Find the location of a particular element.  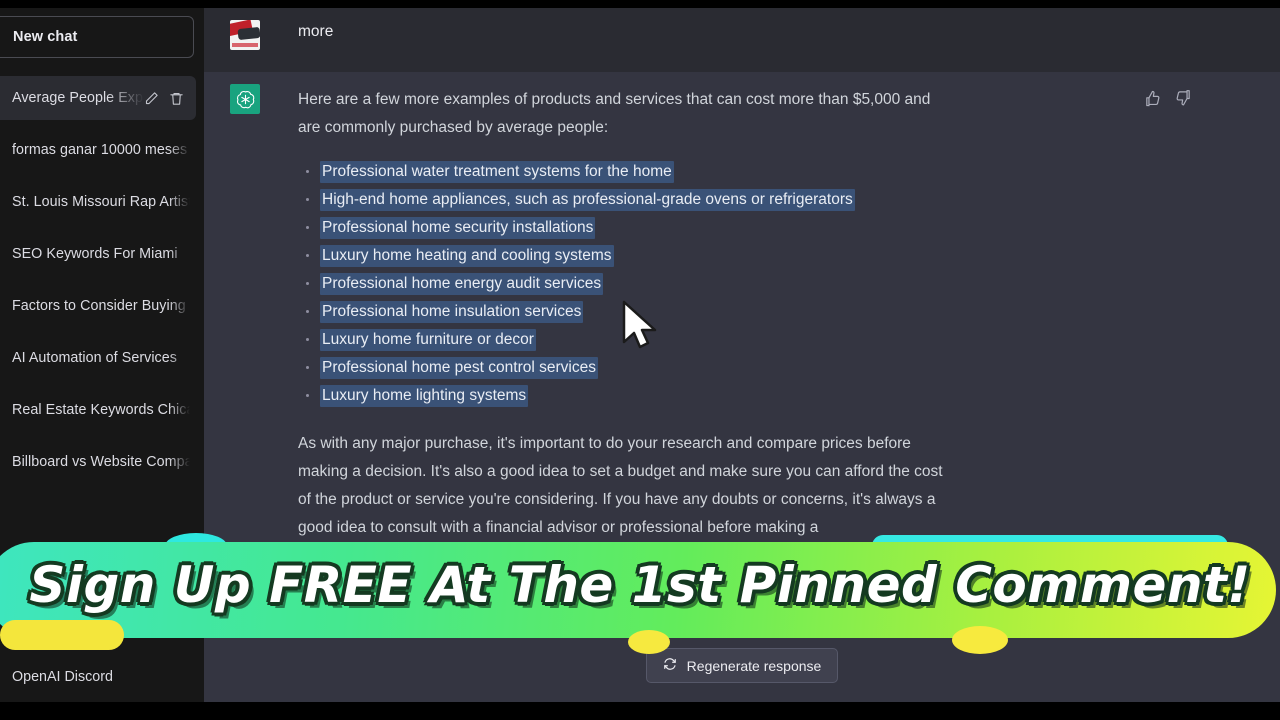

sidebar-item-factors-to-consider: Factors to Consider Buying S is located at coordinates (98, 306).